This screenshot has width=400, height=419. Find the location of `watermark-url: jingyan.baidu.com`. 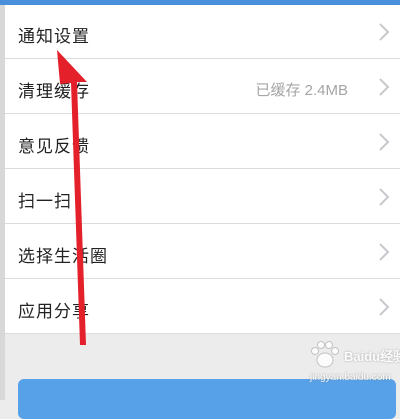

watermark-url: jingyan.baidu.com is located at coordinates (350, 377).